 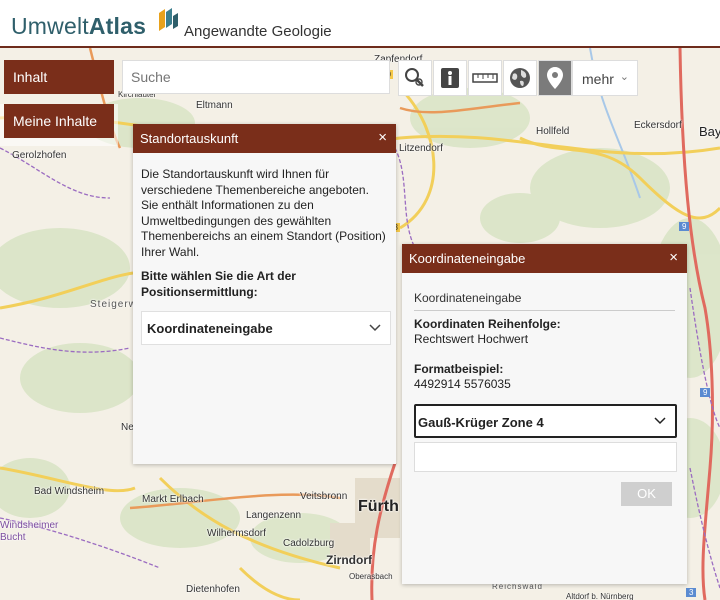 What do you see at coordinates (545, 421) in the screenshot?
I see `koordinatensystem-select: Gauß-Krüger Zone 4` at bounding box center [545, 421].